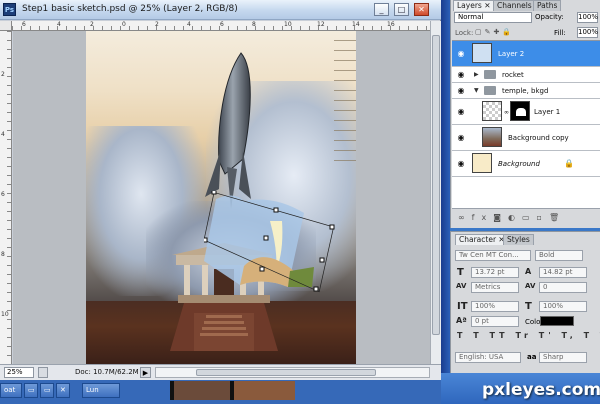  Describe the element at coordinates (477, 335) in the screenshot. I see `faux-italic-button: T` at that location.